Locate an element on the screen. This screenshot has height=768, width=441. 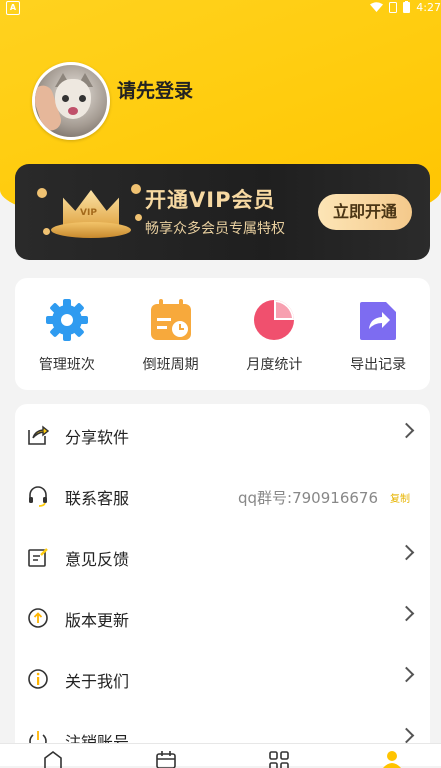
profile-tab-icon is located at coordinates (392, 759).